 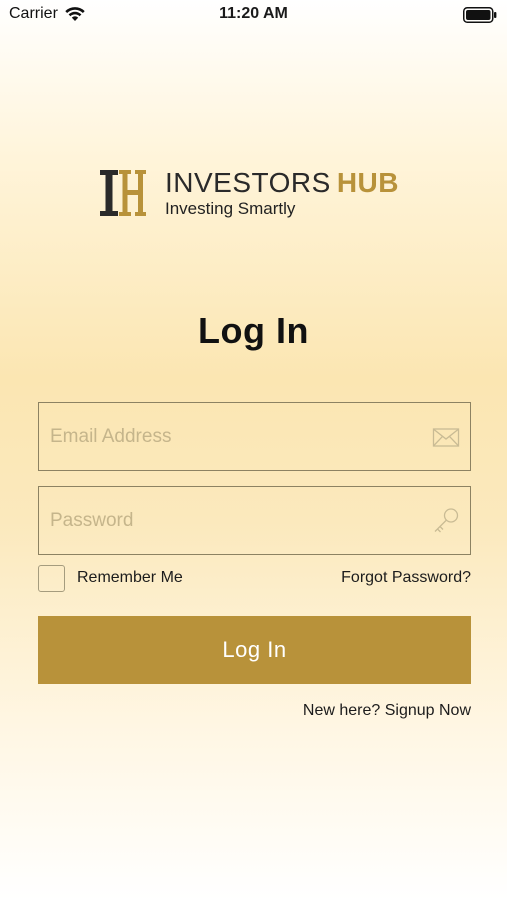 I want to click on forgot-password-link: Forgot Password?, so click(x=406, y=578).